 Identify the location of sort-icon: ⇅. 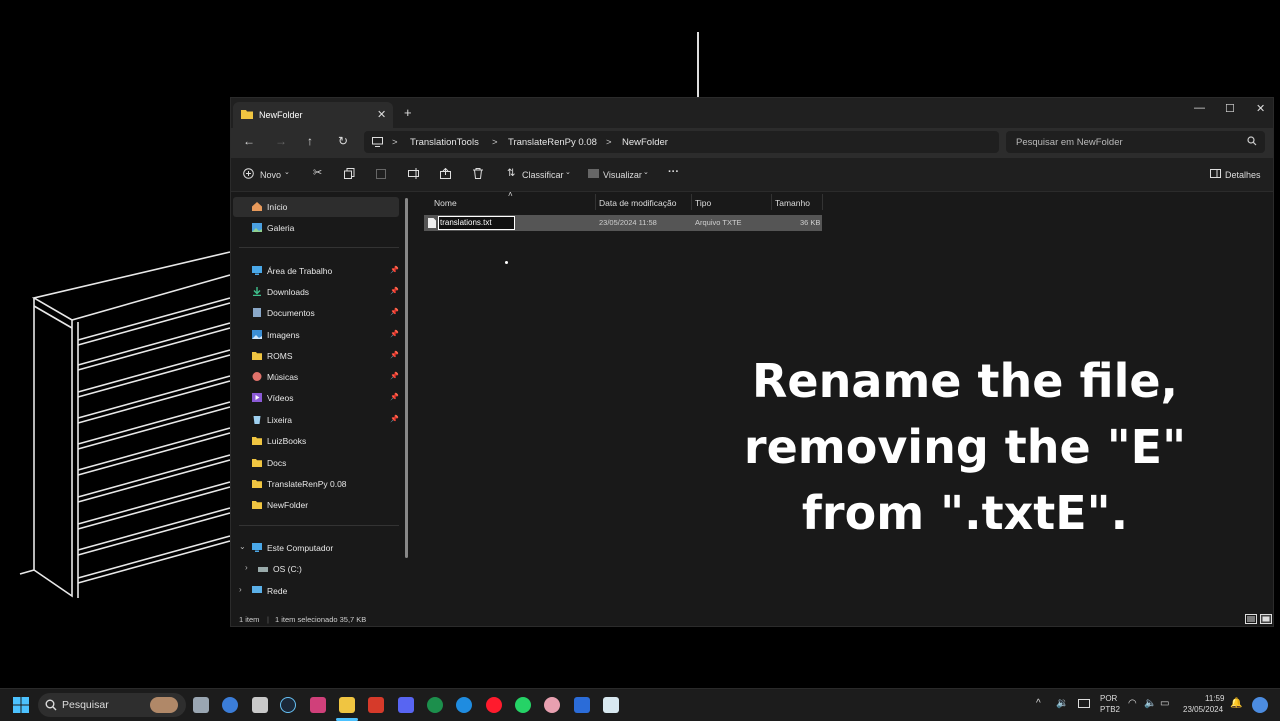
(511, 173).